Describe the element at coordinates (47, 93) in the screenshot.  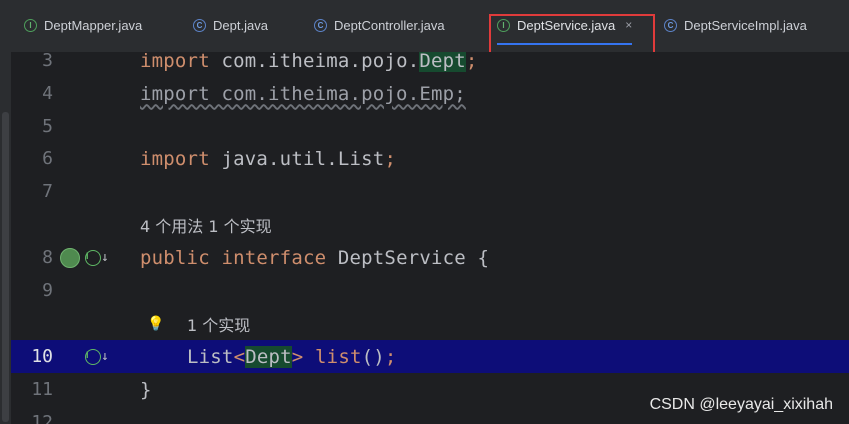
I see `line-number: 4` at that location.